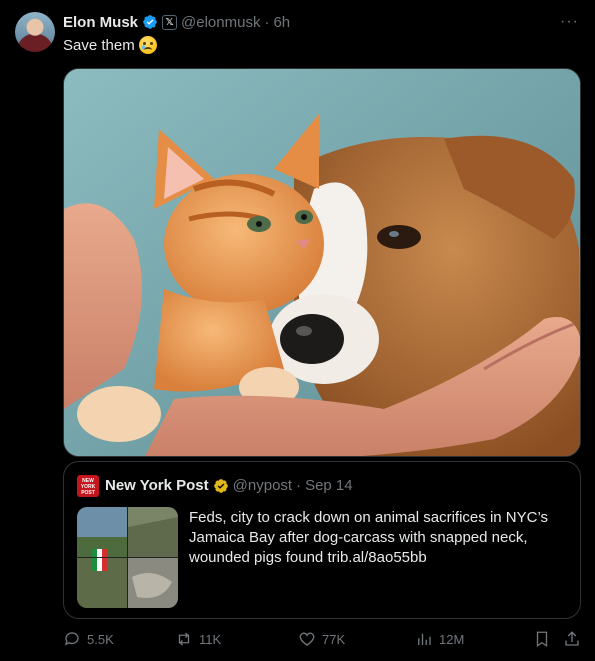 Image resolution: width=595 pixels, height=661 pixels. I want to click on like-button: 77K, so click(321, 639).